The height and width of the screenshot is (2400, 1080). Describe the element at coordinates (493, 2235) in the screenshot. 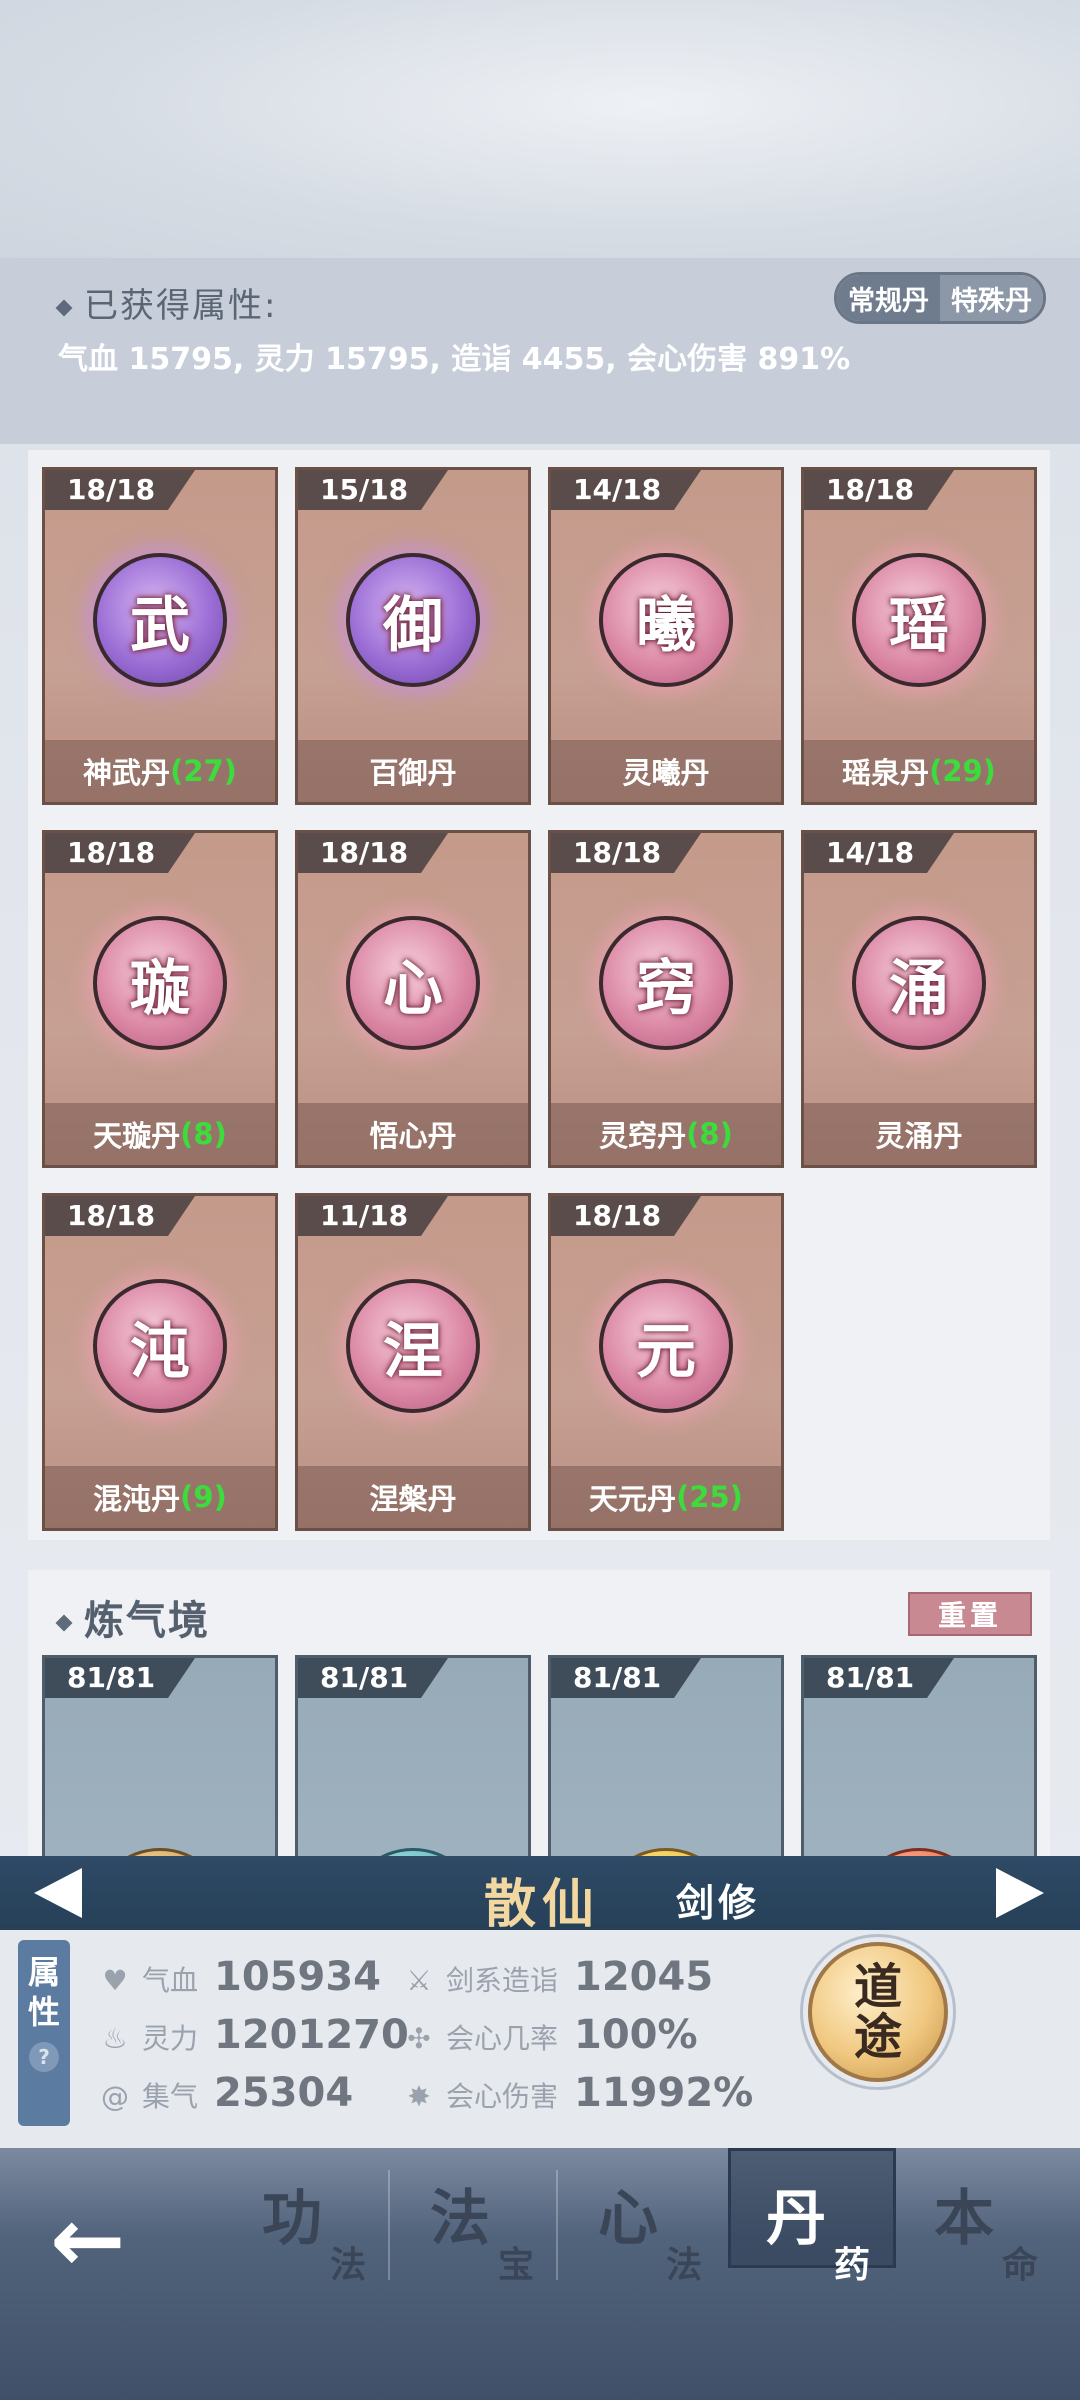

I see `nav-tab-fabao: 法 宝` at that location.